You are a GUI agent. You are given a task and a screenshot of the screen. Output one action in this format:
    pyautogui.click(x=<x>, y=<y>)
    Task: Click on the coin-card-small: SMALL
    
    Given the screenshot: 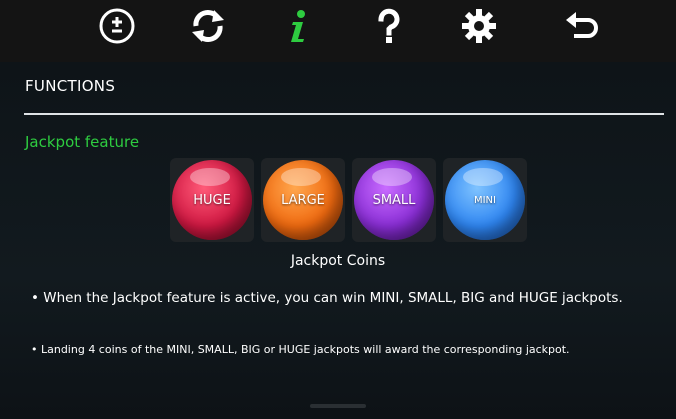 What is the action you would take?
    pyautogui.click(x=394, y=200)
    